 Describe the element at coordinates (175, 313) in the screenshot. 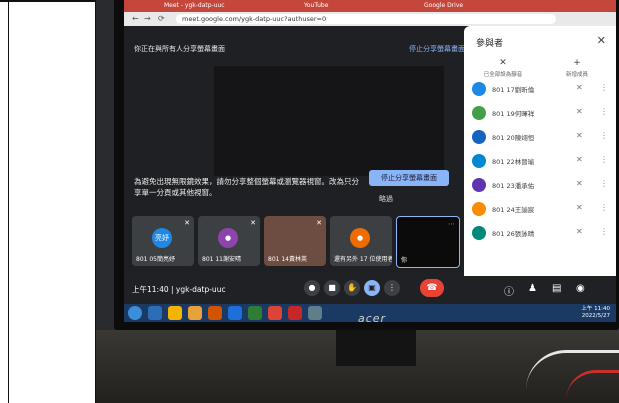

I see `chrome-icon` at that location.